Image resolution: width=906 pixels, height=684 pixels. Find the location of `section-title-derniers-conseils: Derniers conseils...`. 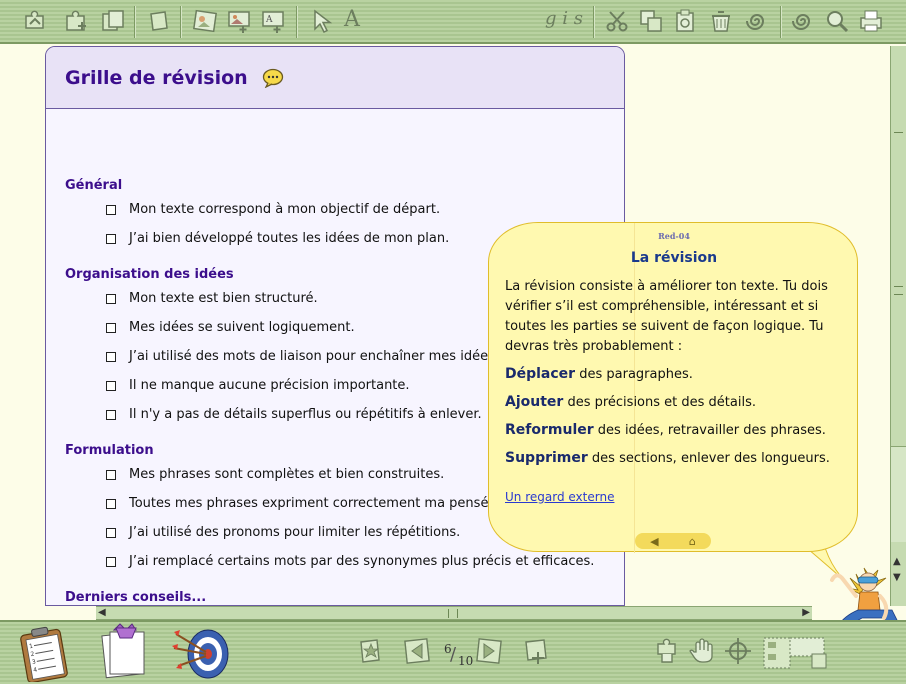

section-title-derniers-conseils: Derniers conseils... is located at coordinates (136, 597).